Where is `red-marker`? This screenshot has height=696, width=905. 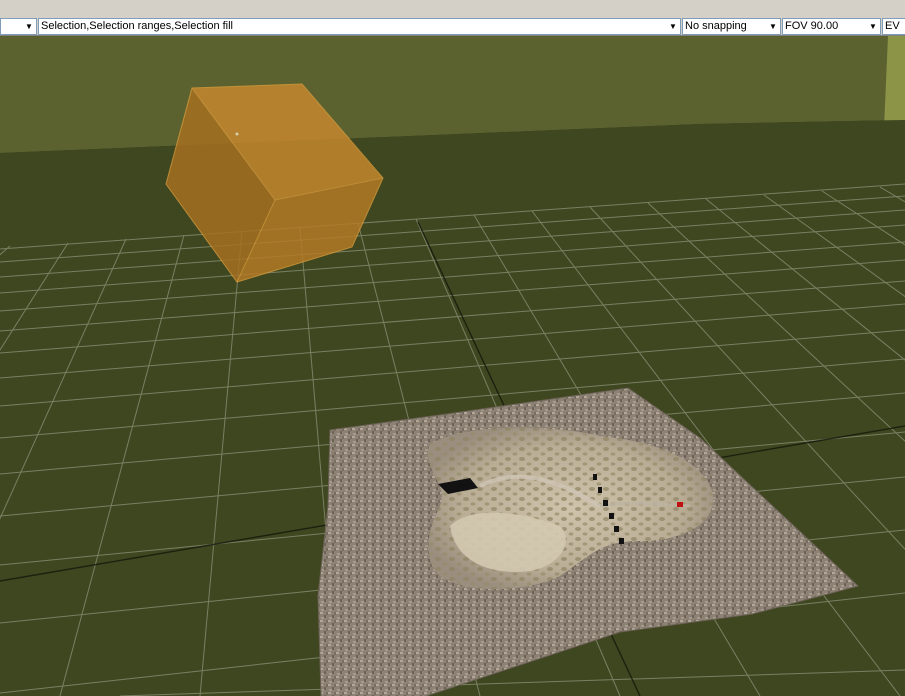 red-marker is located at coordinates (680, 504).